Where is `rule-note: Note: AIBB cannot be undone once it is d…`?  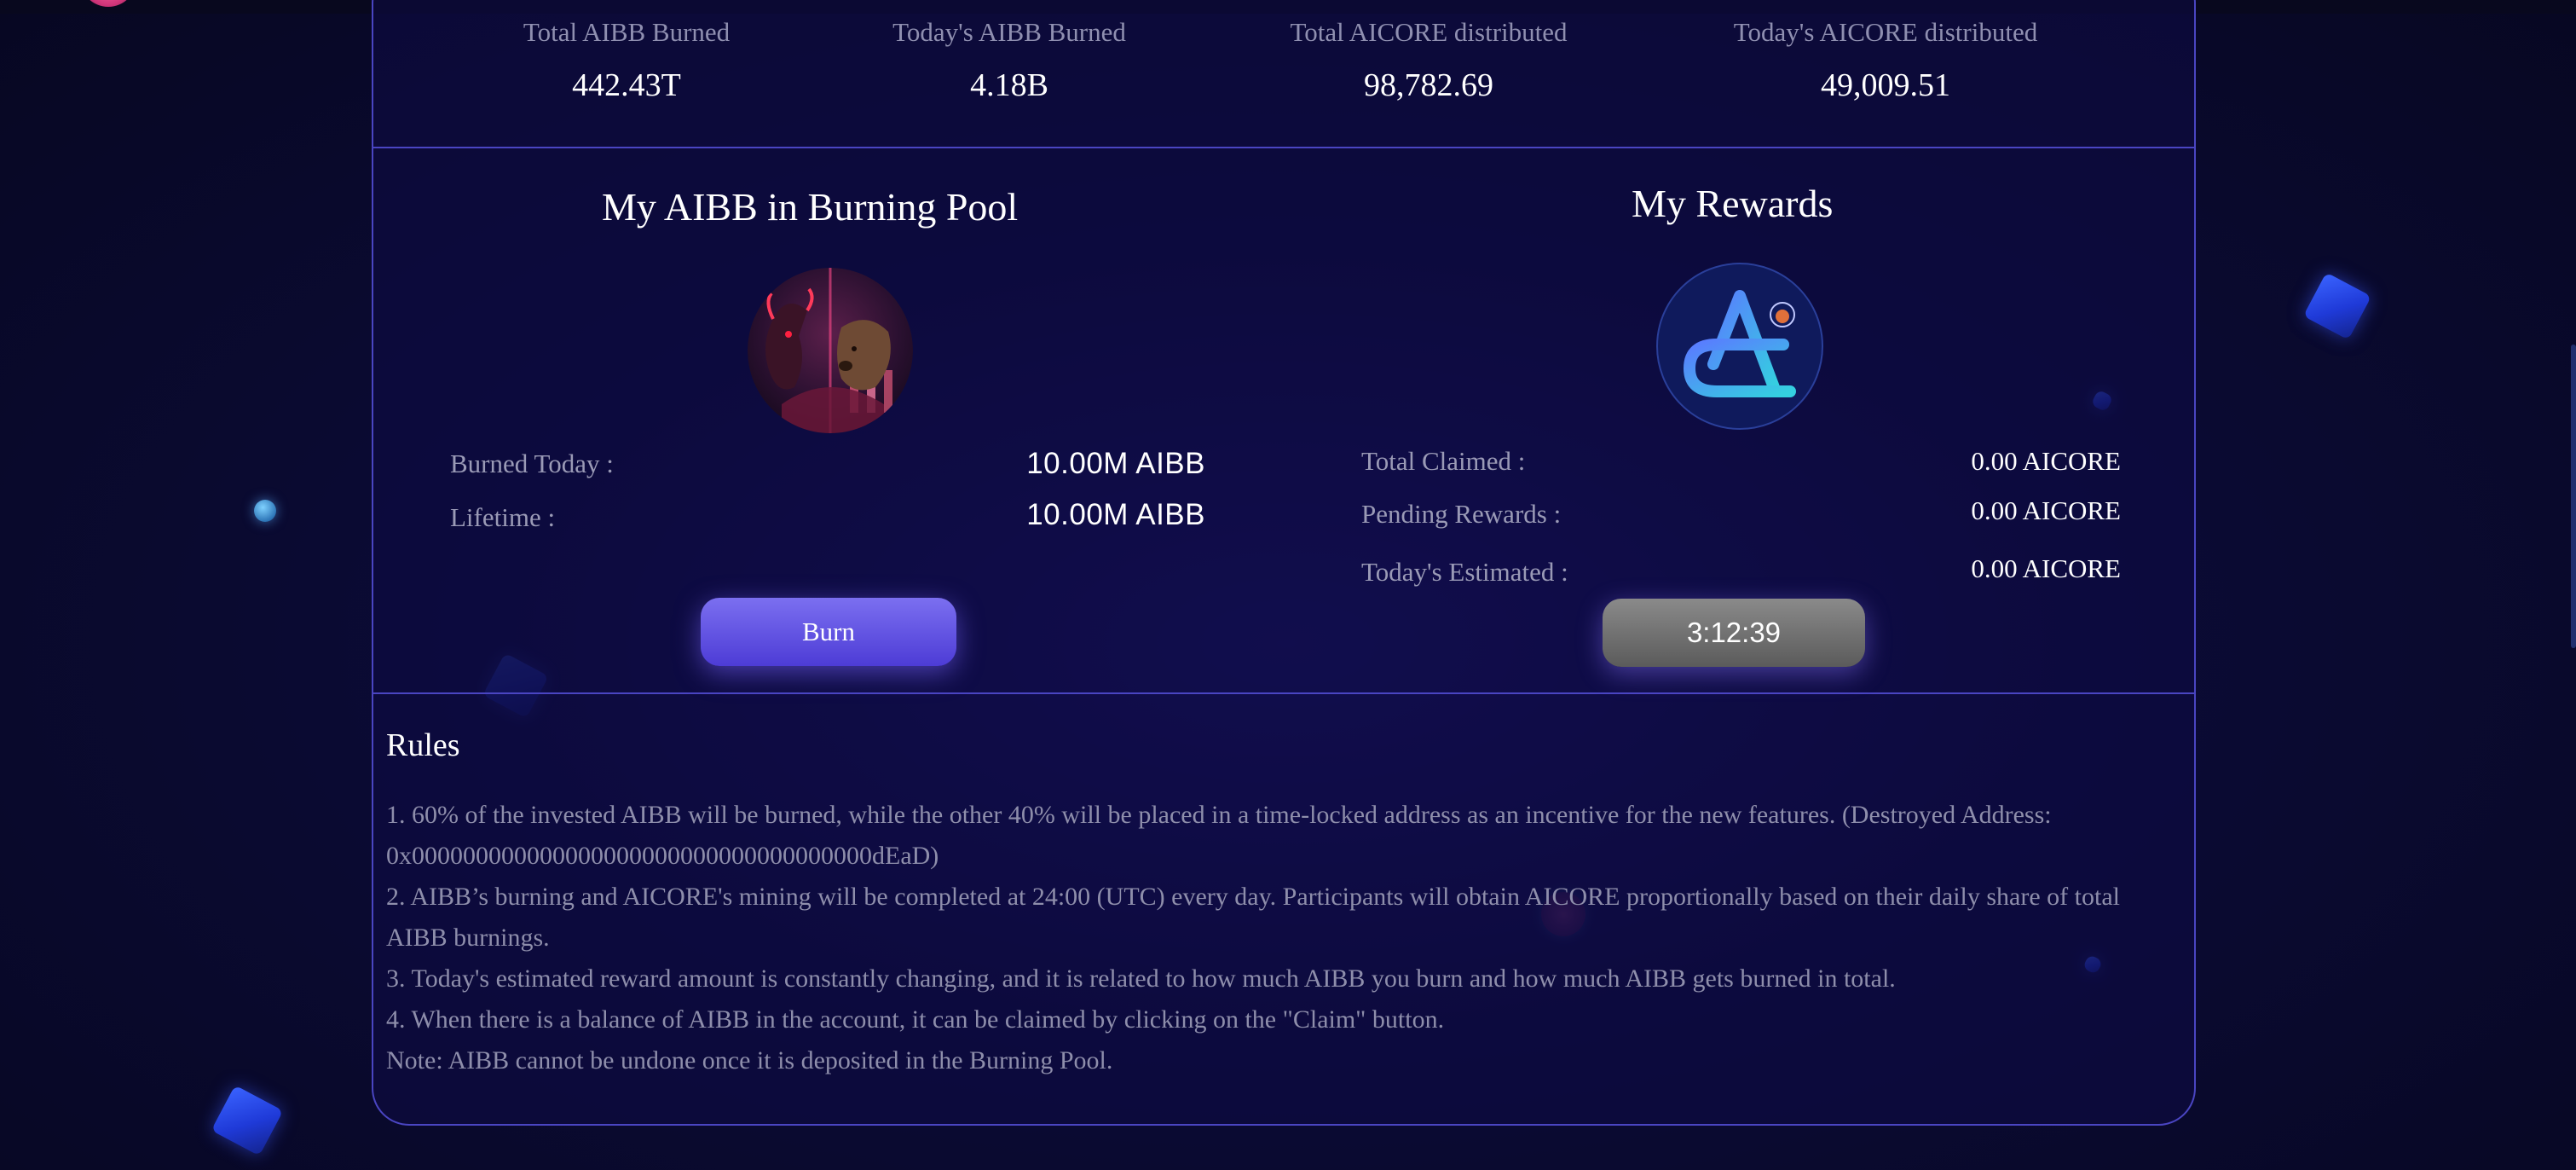 rule-note: Note: AIBB cannot be undone once it is d… is located at coordinates (749, 1060).